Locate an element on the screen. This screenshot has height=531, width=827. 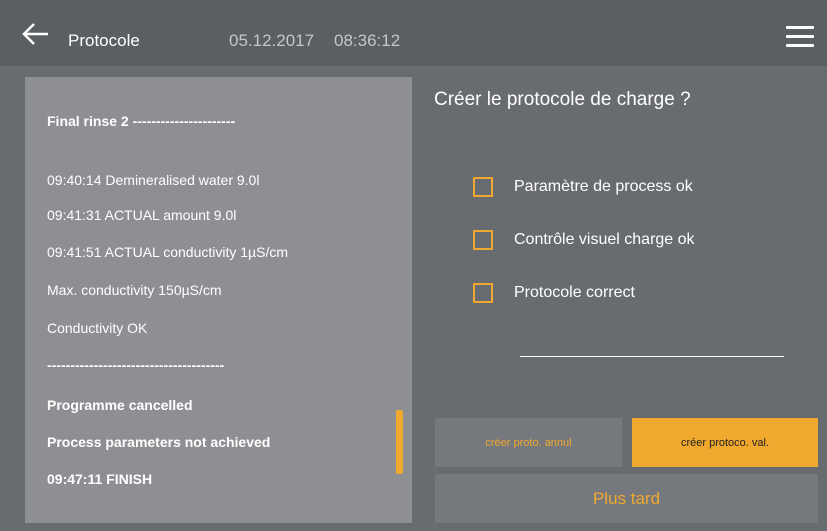
back-button is located at coordinates (36, 34).